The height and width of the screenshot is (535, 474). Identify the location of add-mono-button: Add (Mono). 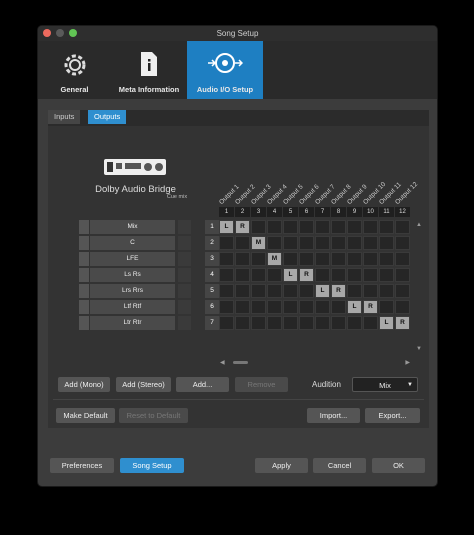
(84, 384).